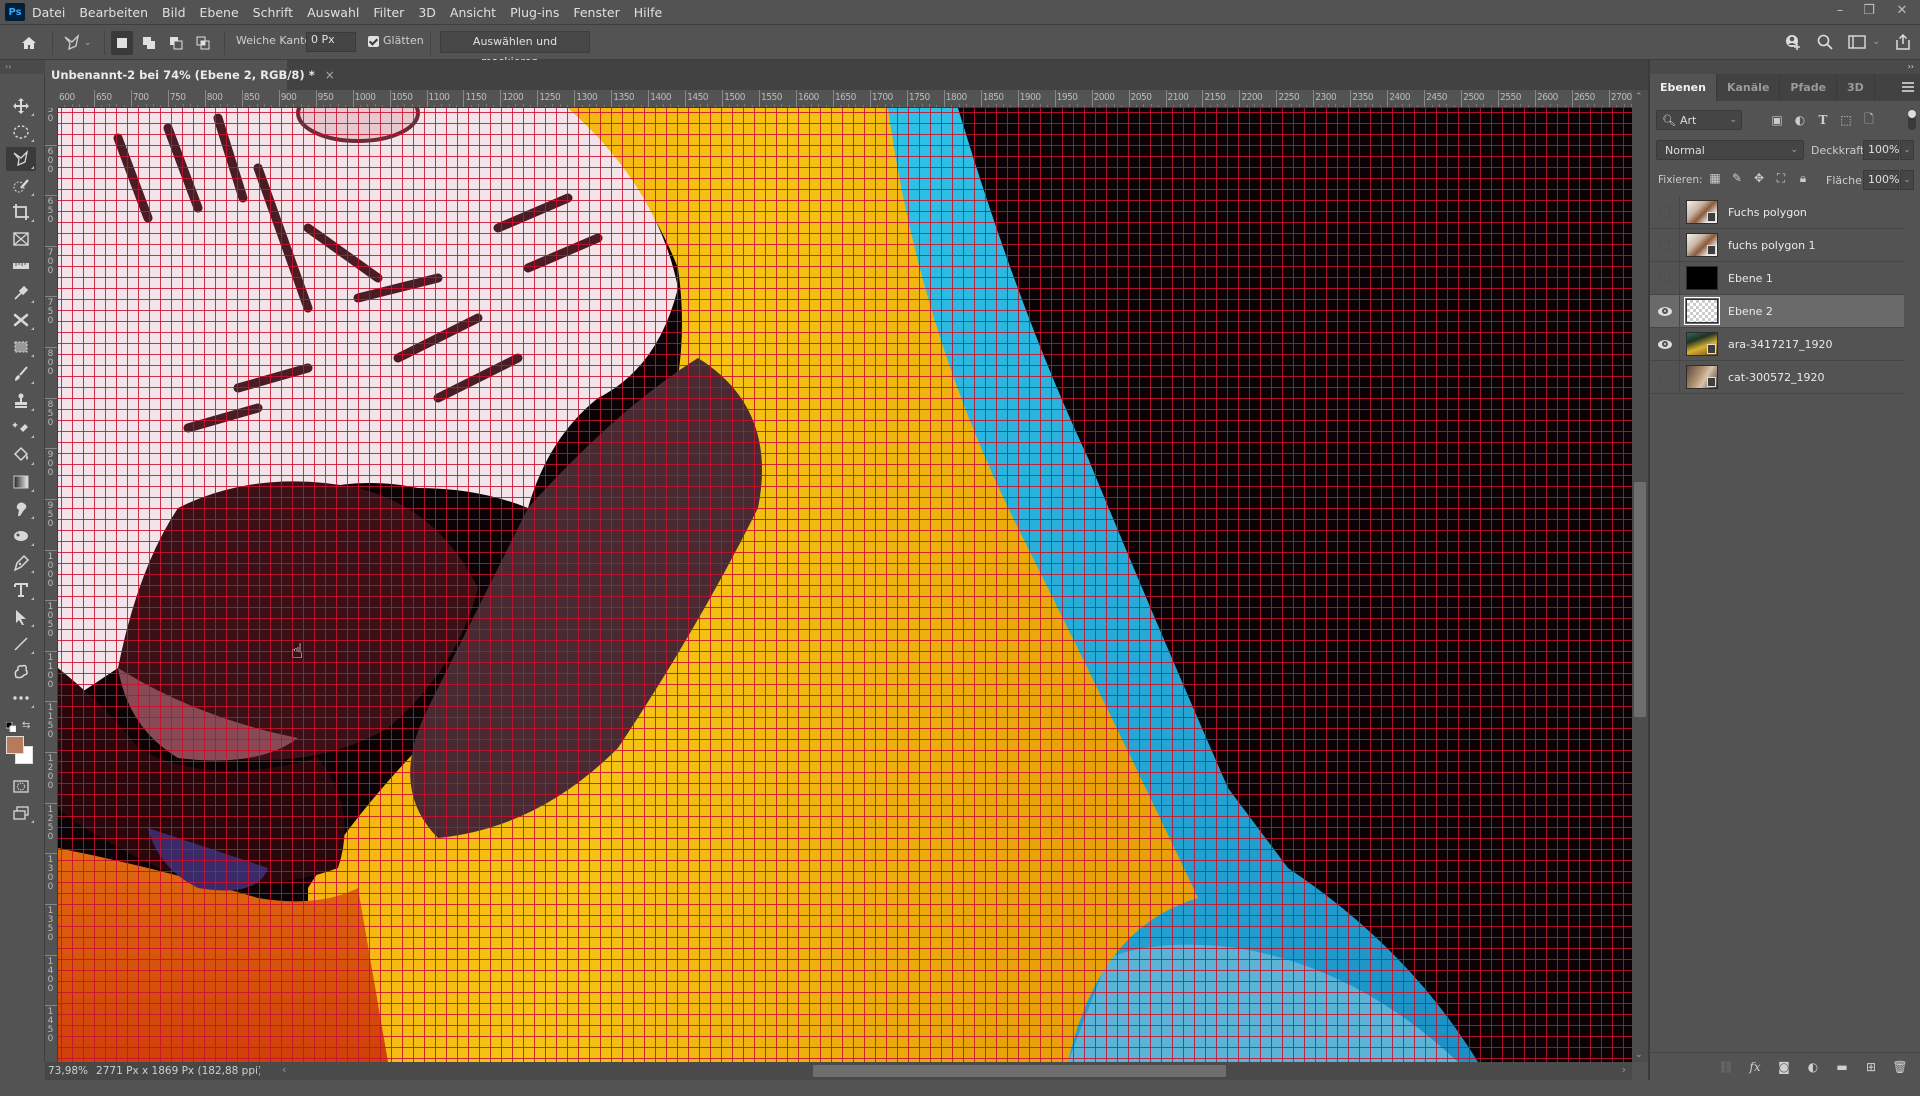  Describe the element at coordinates (21, 644) in the screenshot. I see `line-tool` at that location.